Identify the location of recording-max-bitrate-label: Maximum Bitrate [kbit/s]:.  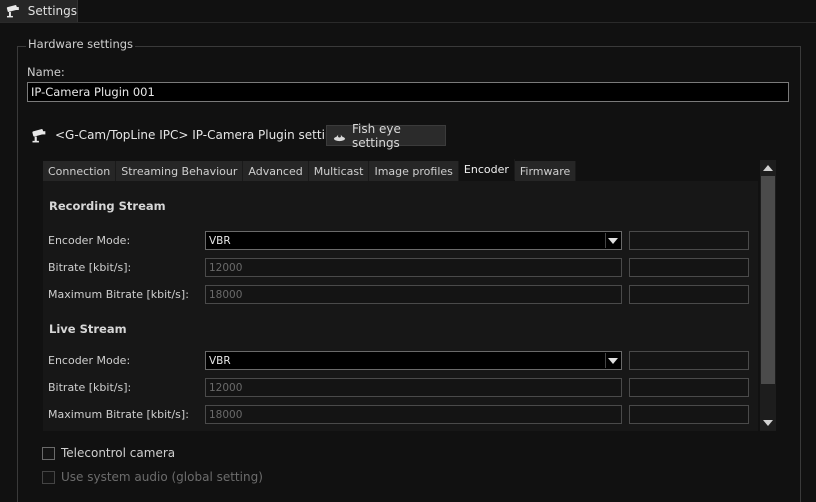
(118, 294).